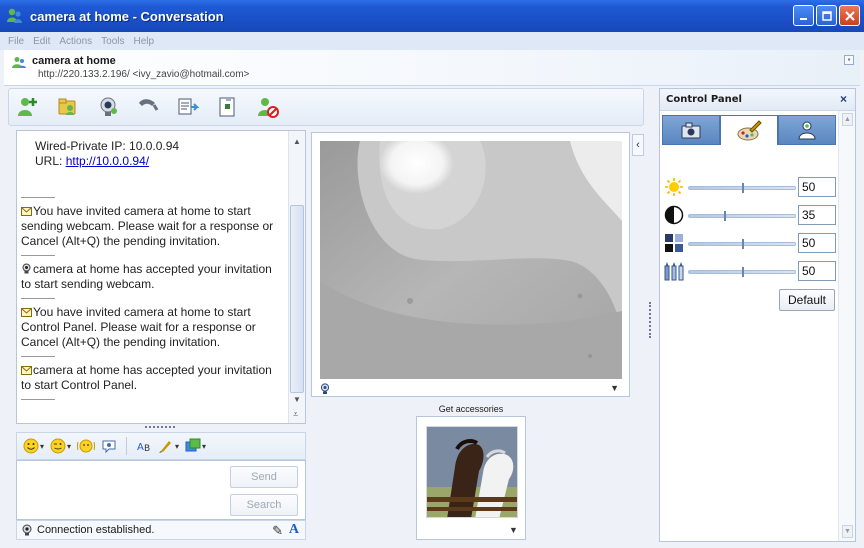  Describe the element at coordinates (264, 477) in the screenshot. I see `send-button: Send` at that location.